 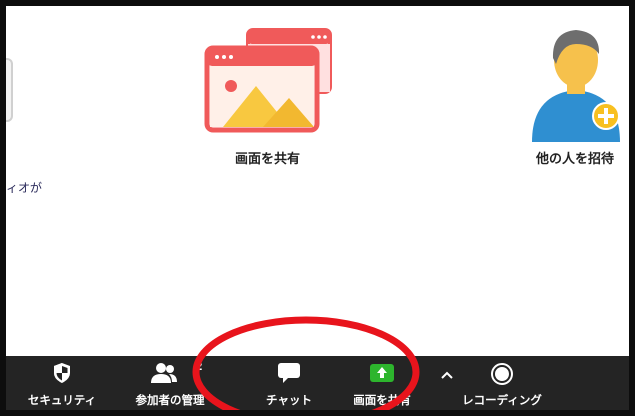 What do you see at coordinates (575, 159) in the screenshot?
I see `invite-label: 他の人を招待` at bounding box center [575, 159].